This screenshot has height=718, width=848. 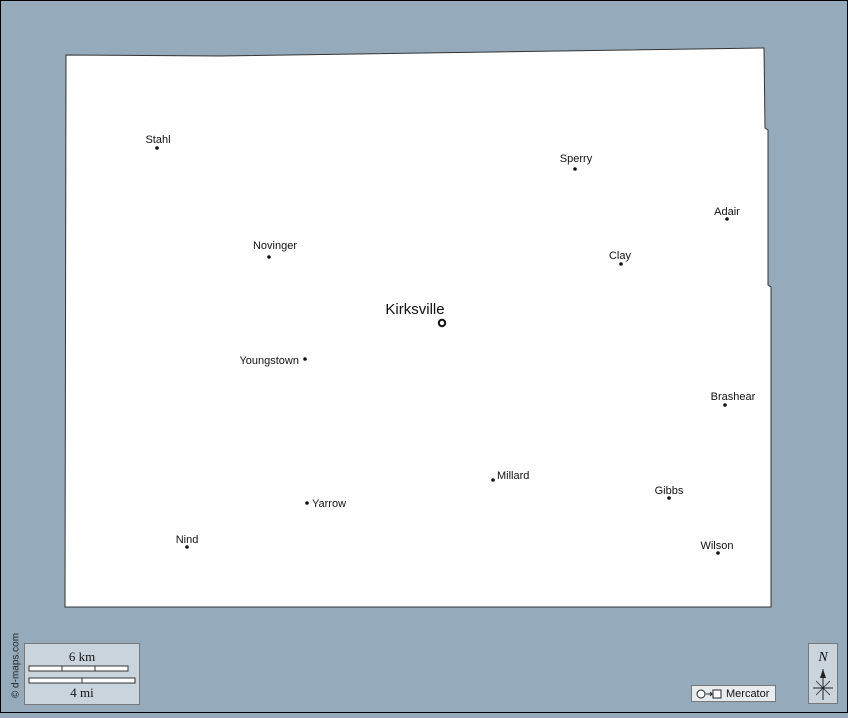 What do you see at coordinates (82, 692) in the screenshot?
I see `scale-mi-label: 4 mi` at bounding box center [82, 692].